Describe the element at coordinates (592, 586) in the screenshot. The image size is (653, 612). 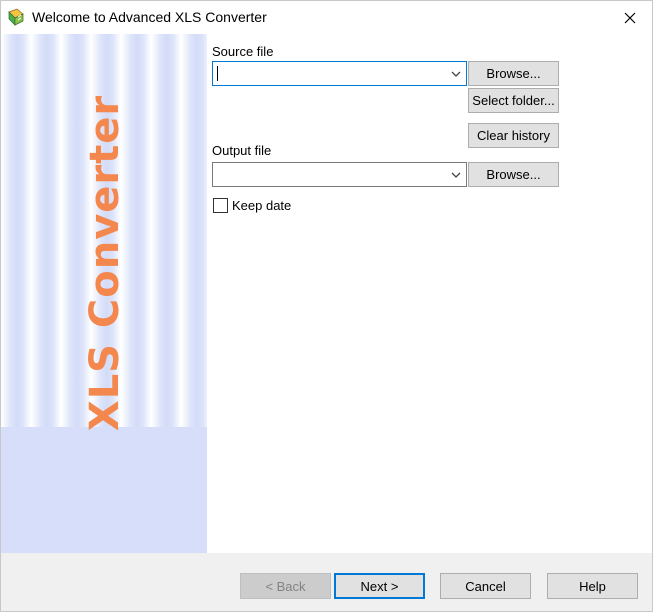
I see `help-button: Help` at that location.